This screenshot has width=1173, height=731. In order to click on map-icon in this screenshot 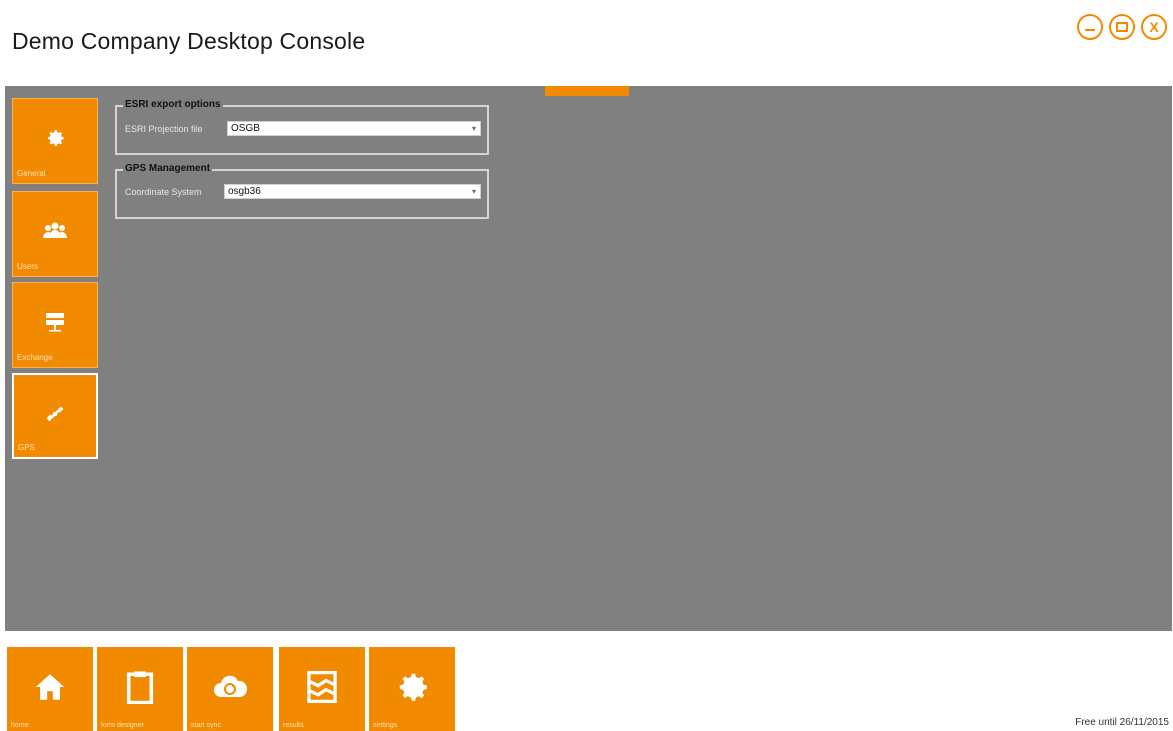, I will do `click(322, 687)`.